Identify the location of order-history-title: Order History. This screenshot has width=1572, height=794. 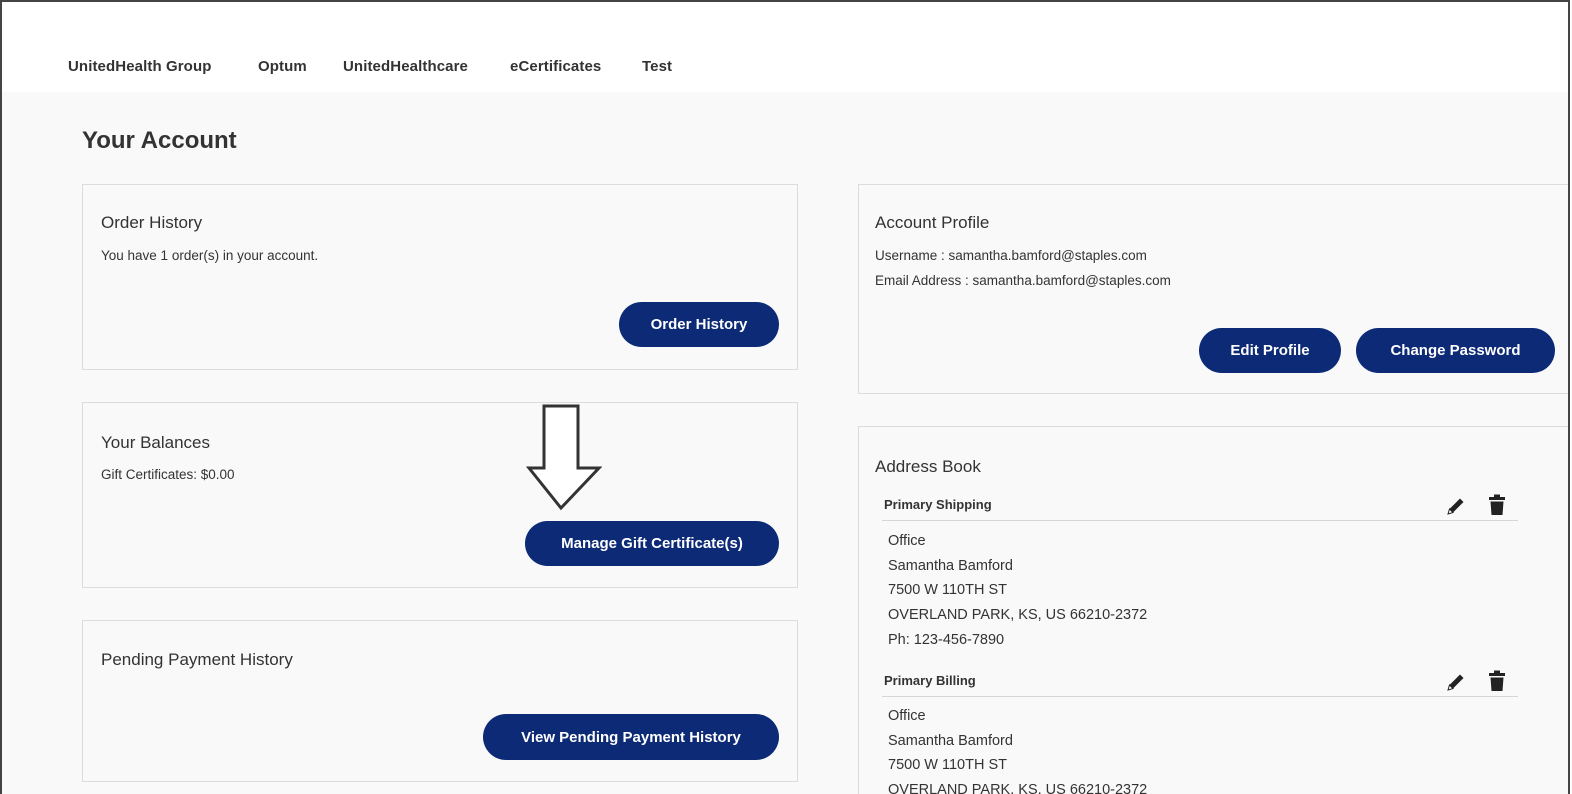
(152, 222).